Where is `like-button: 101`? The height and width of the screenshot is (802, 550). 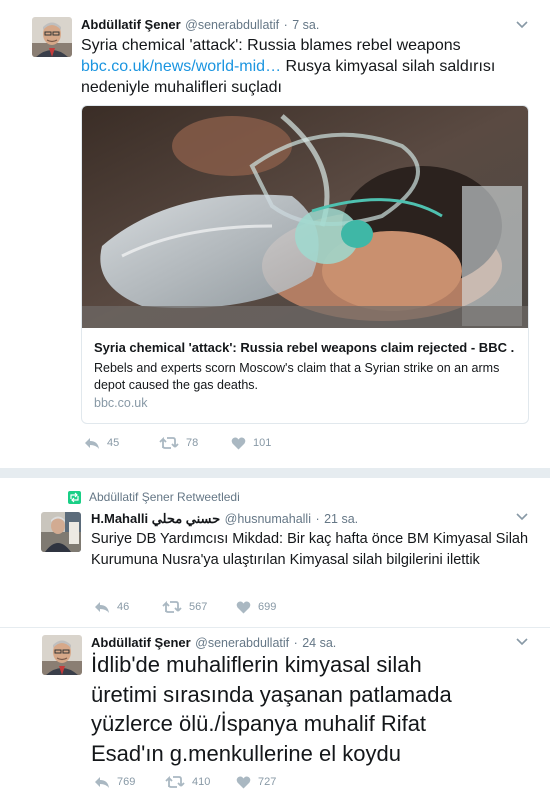 like-button: 101 is located at coordinates (251, 443).